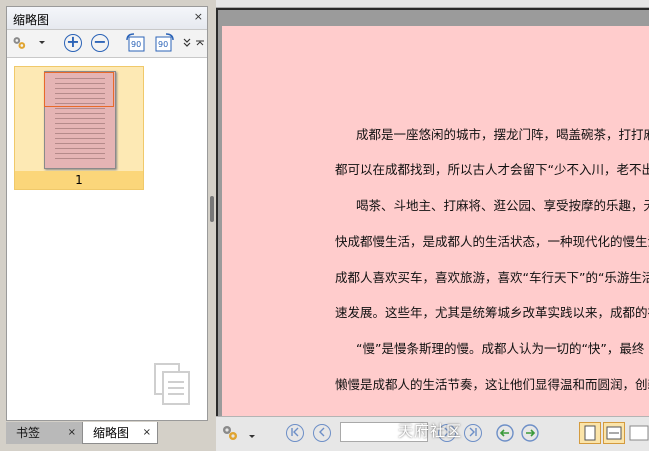 The height and width of the screenshot is (451, 649). I want to click on rotate-right-button: 90, so click(164, 43).